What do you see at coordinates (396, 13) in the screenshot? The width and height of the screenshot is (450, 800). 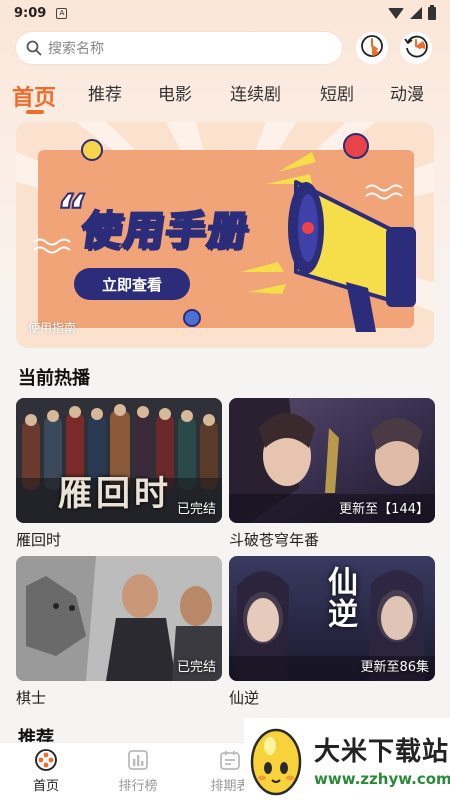 I see `wifi-icon` at bounding box center [396, 13].